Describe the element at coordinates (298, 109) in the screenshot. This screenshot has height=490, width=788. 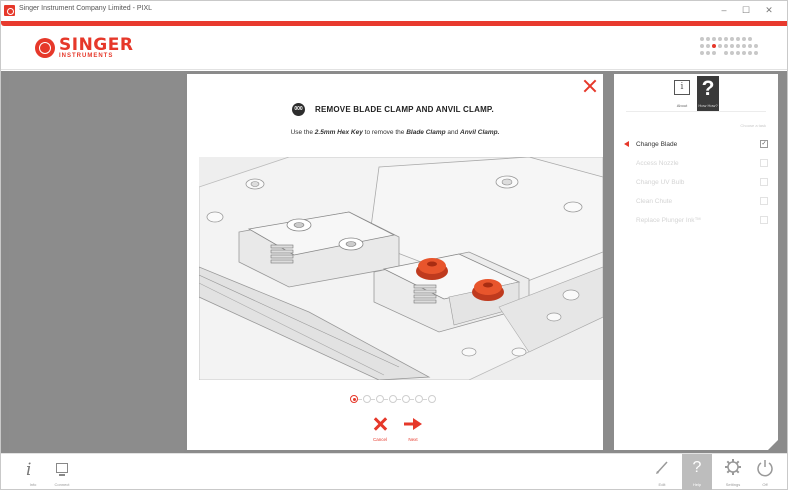
I see `step-badge: 000` at that location.